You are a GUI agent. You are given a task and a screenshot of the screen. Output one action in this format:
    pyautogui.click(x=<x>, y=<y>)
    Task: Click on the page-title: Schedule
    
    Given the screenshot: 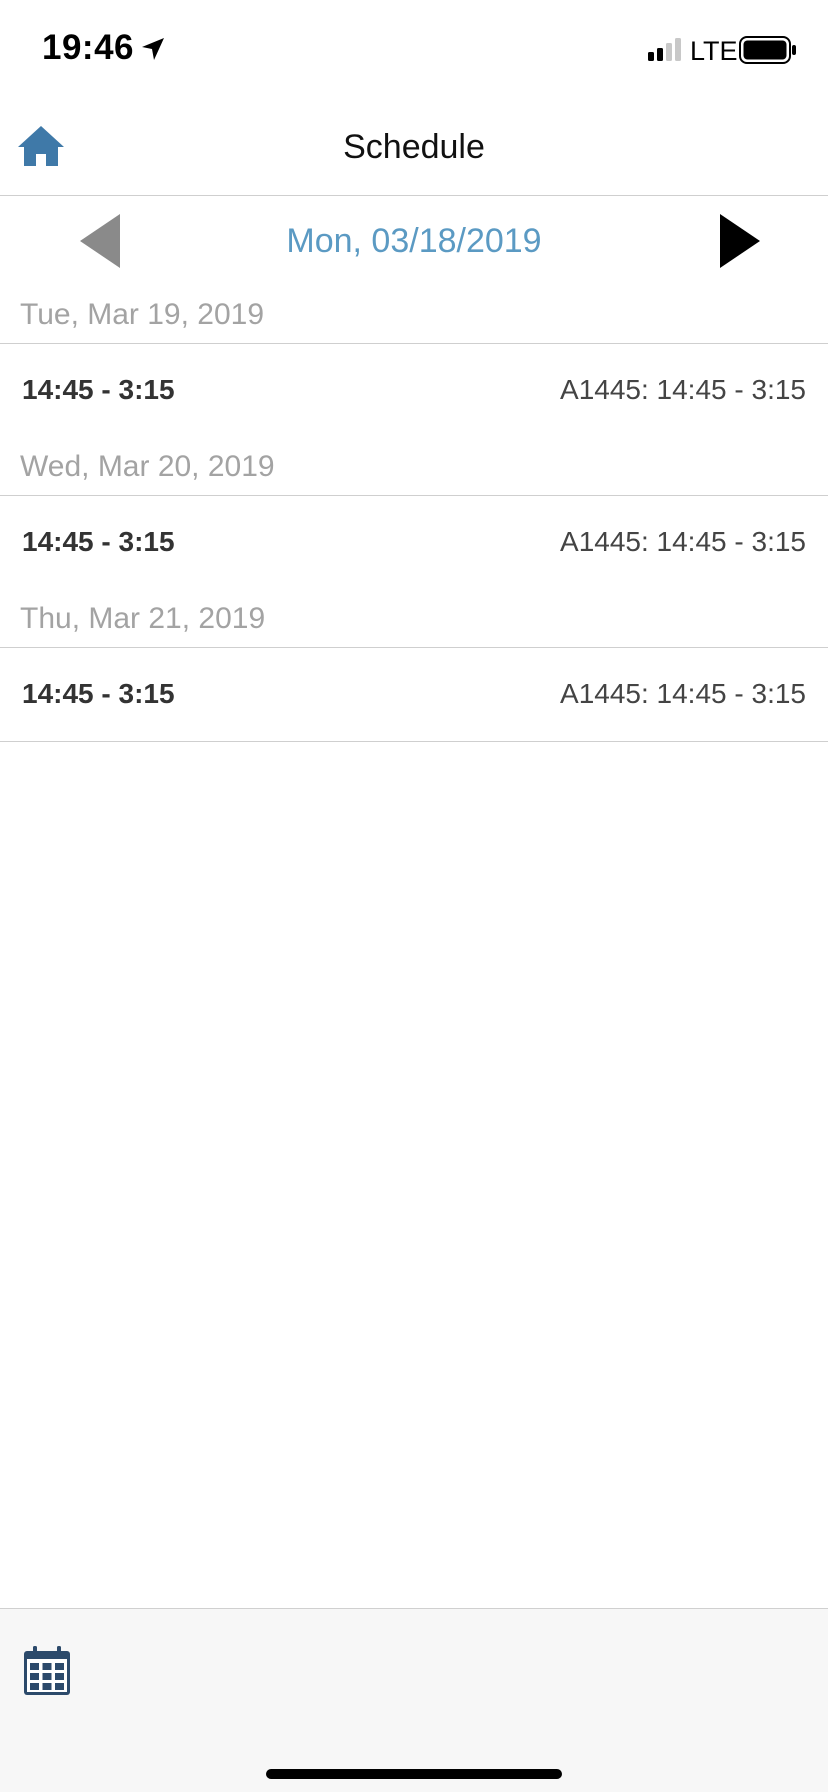 What is the action you would take?
    pyautogui.click(x=414, y=147)
    